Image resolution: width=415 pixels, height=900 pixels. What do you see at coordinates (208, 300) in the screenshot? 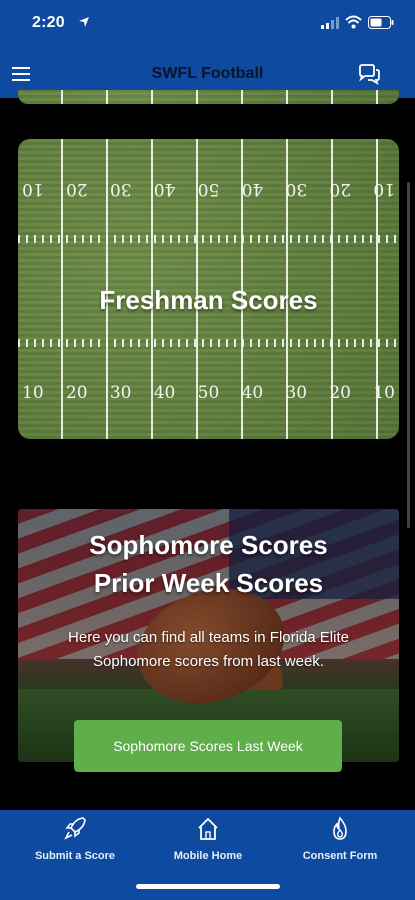
I see `freshman-scores-title: Freshman Scores` at bounding box center [208, 300].